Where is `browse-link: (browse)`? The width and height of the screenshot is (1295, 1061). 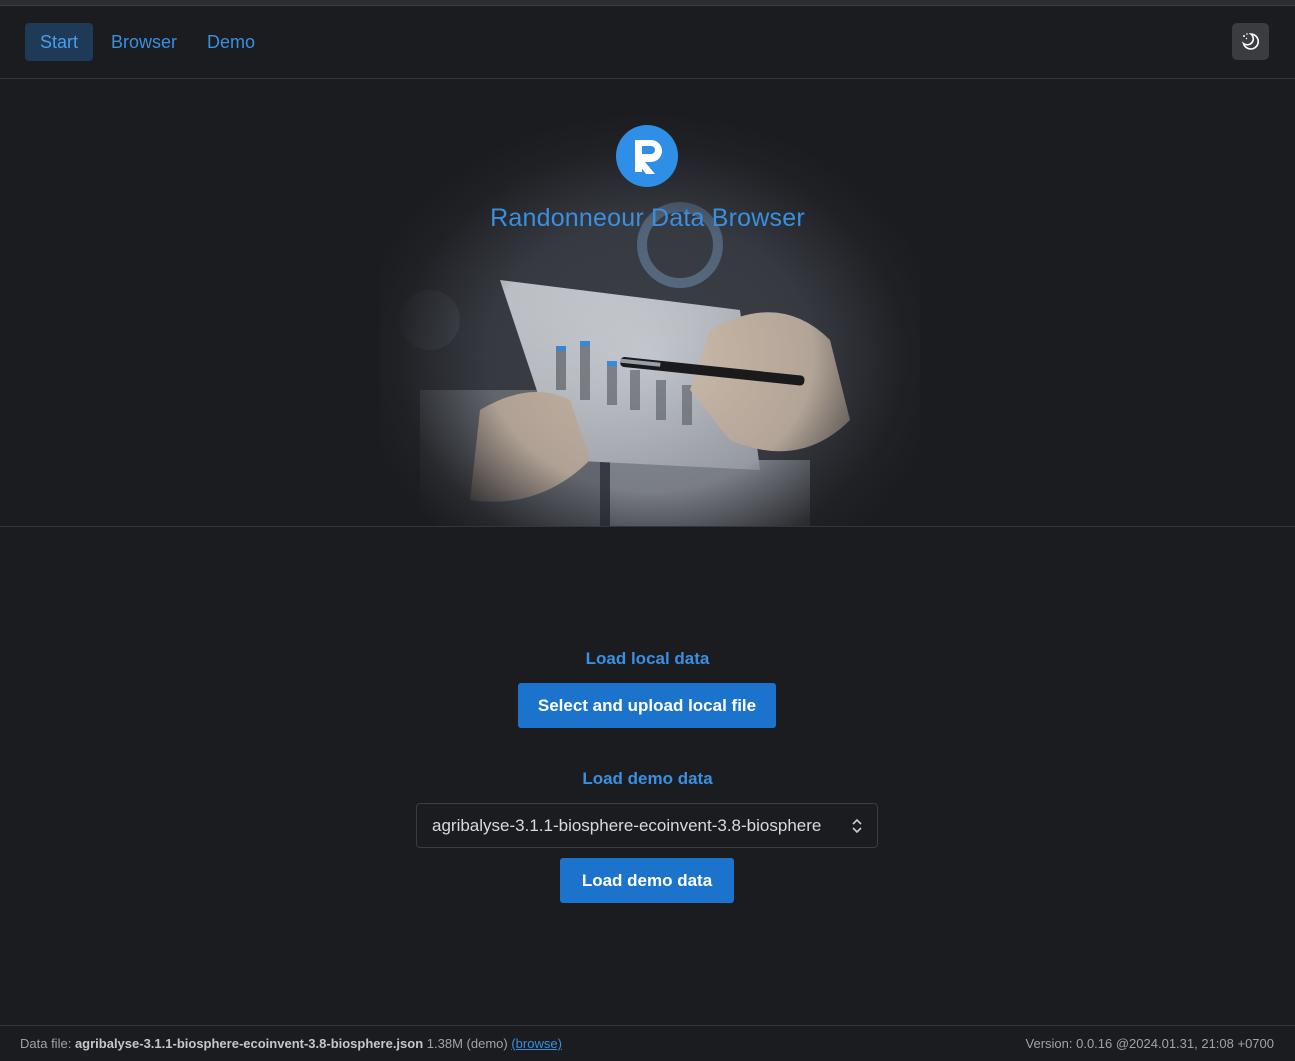
browse-link: (browse) is located at coordinates (536, 1043).